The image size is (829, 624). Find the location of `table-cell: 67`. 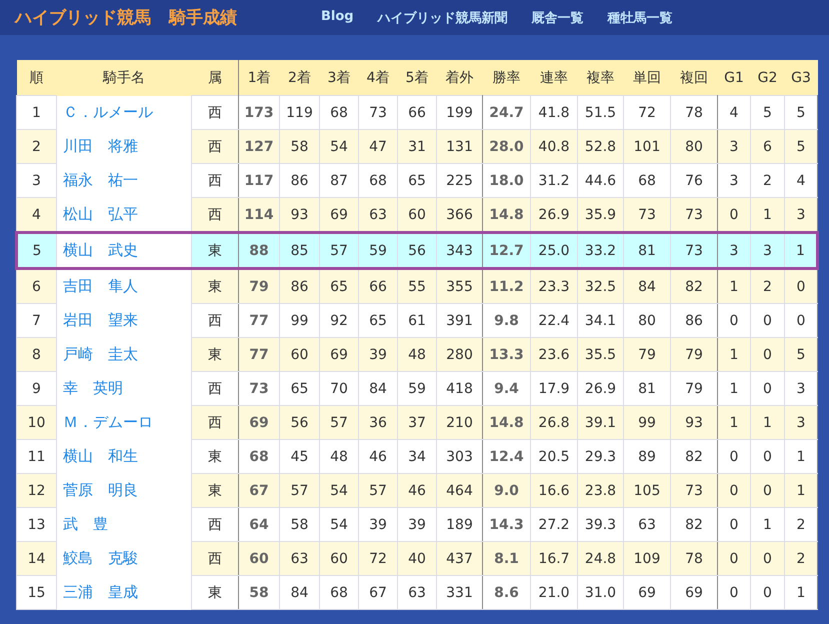

table-cell: 67 is located at coordinates (378, 593).